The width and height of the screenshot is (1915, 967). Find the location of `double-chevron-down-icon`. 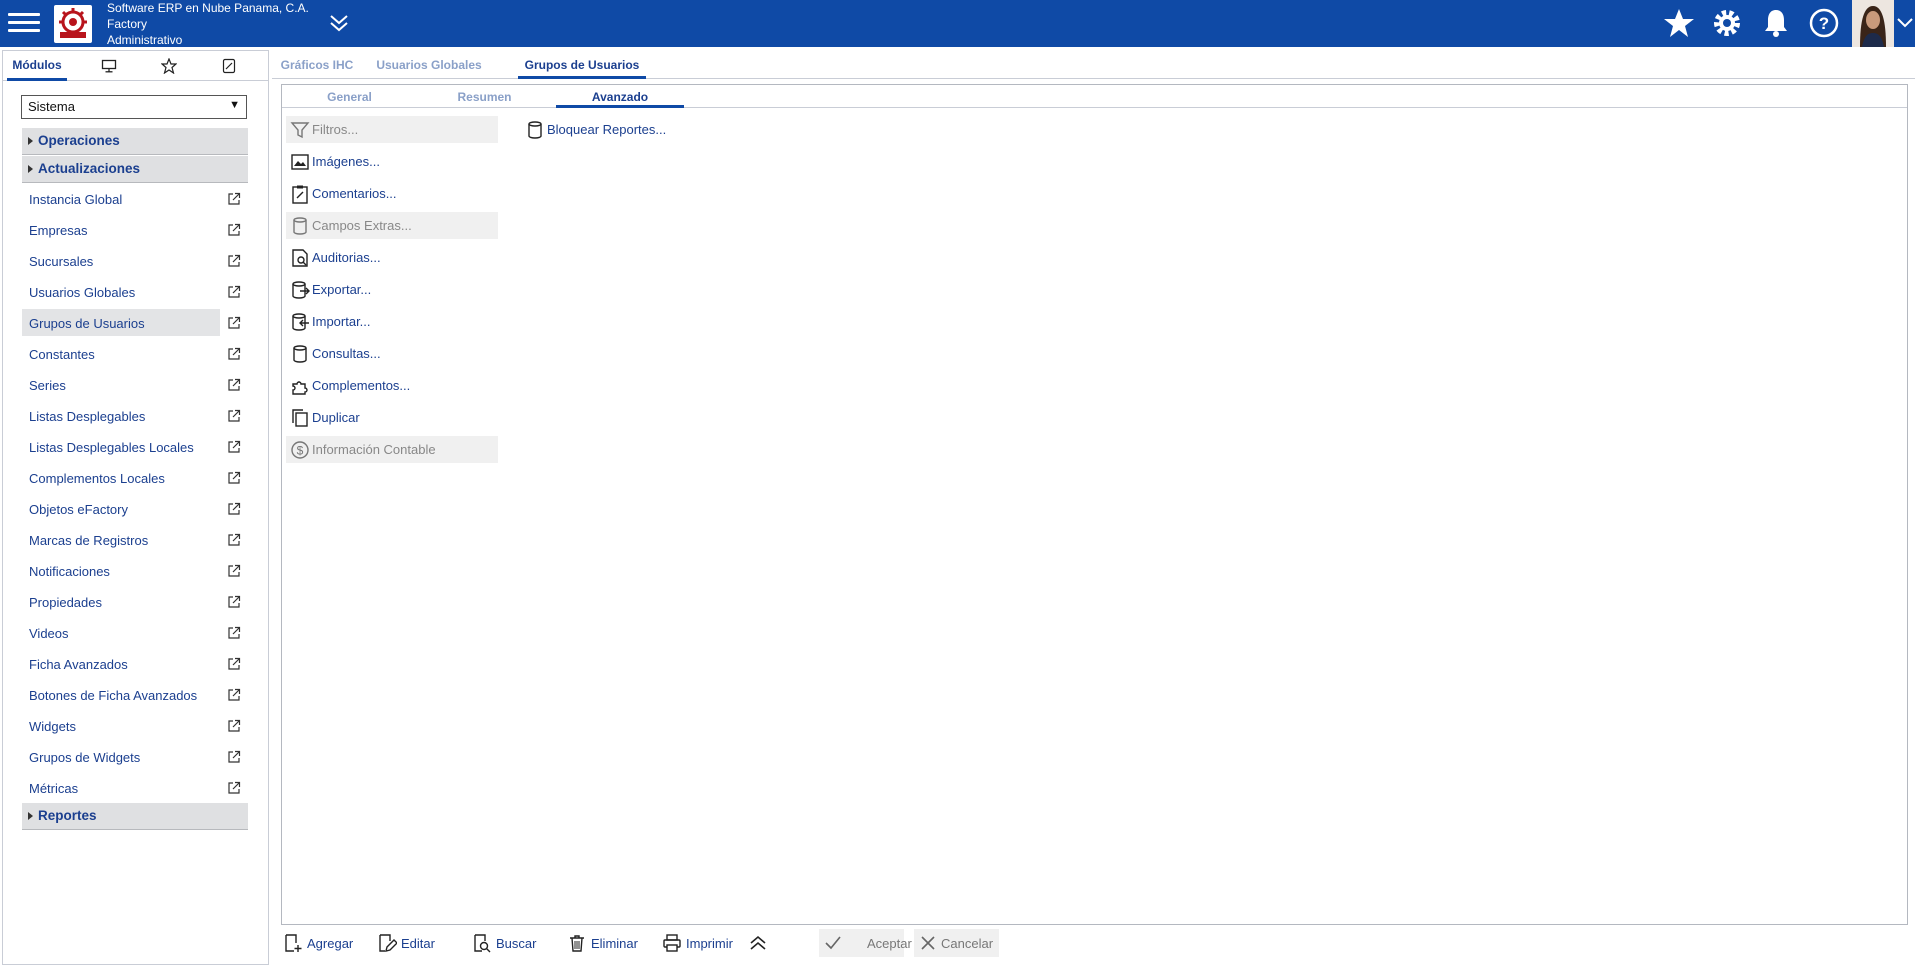

double-chevron-down-icon is located at coordinates (339, 23).